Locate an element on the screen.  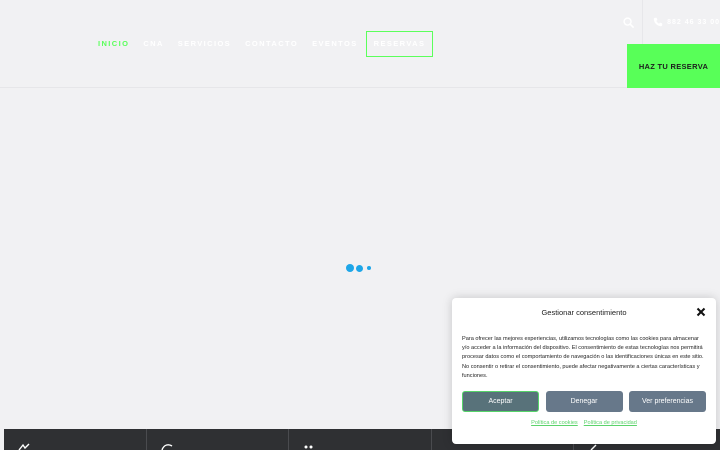
header-utilities: 882 46 33 00 is located at coordinates (667, 22).